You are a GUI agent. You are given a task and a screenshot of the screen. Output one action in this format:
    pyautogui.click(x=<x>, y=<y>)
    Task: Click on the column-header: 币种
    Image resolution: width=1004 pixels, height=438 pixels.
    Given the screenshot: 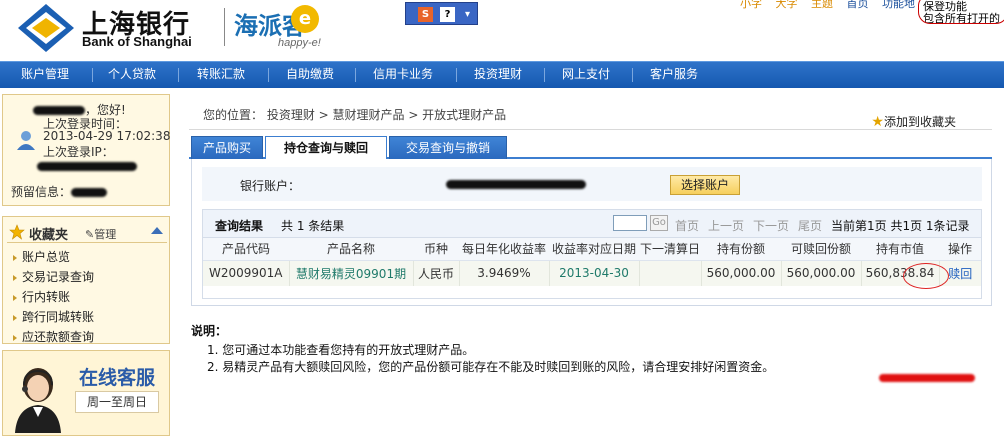 What is the action you would take?
    pyautogui.click(x=436, y=249)
    